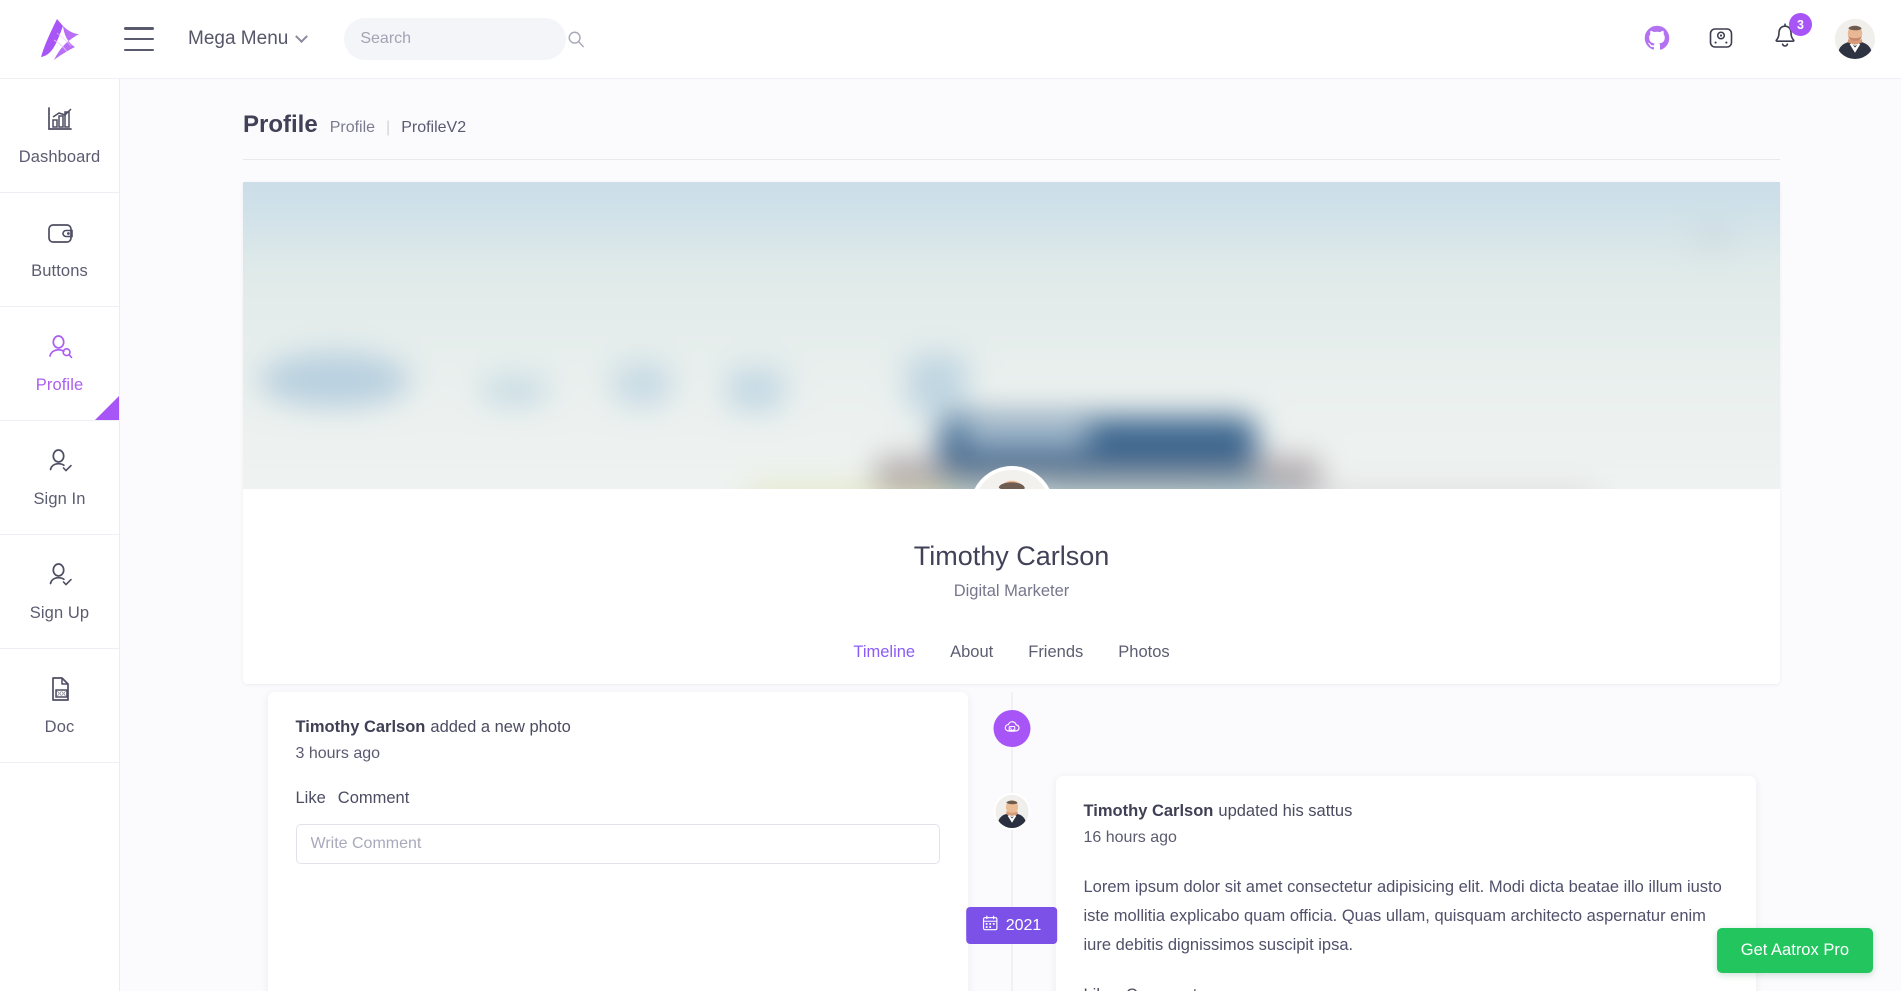 The image size is (1901, 991). I want to click on post-action: updated his sattus, so click(1285, 811).